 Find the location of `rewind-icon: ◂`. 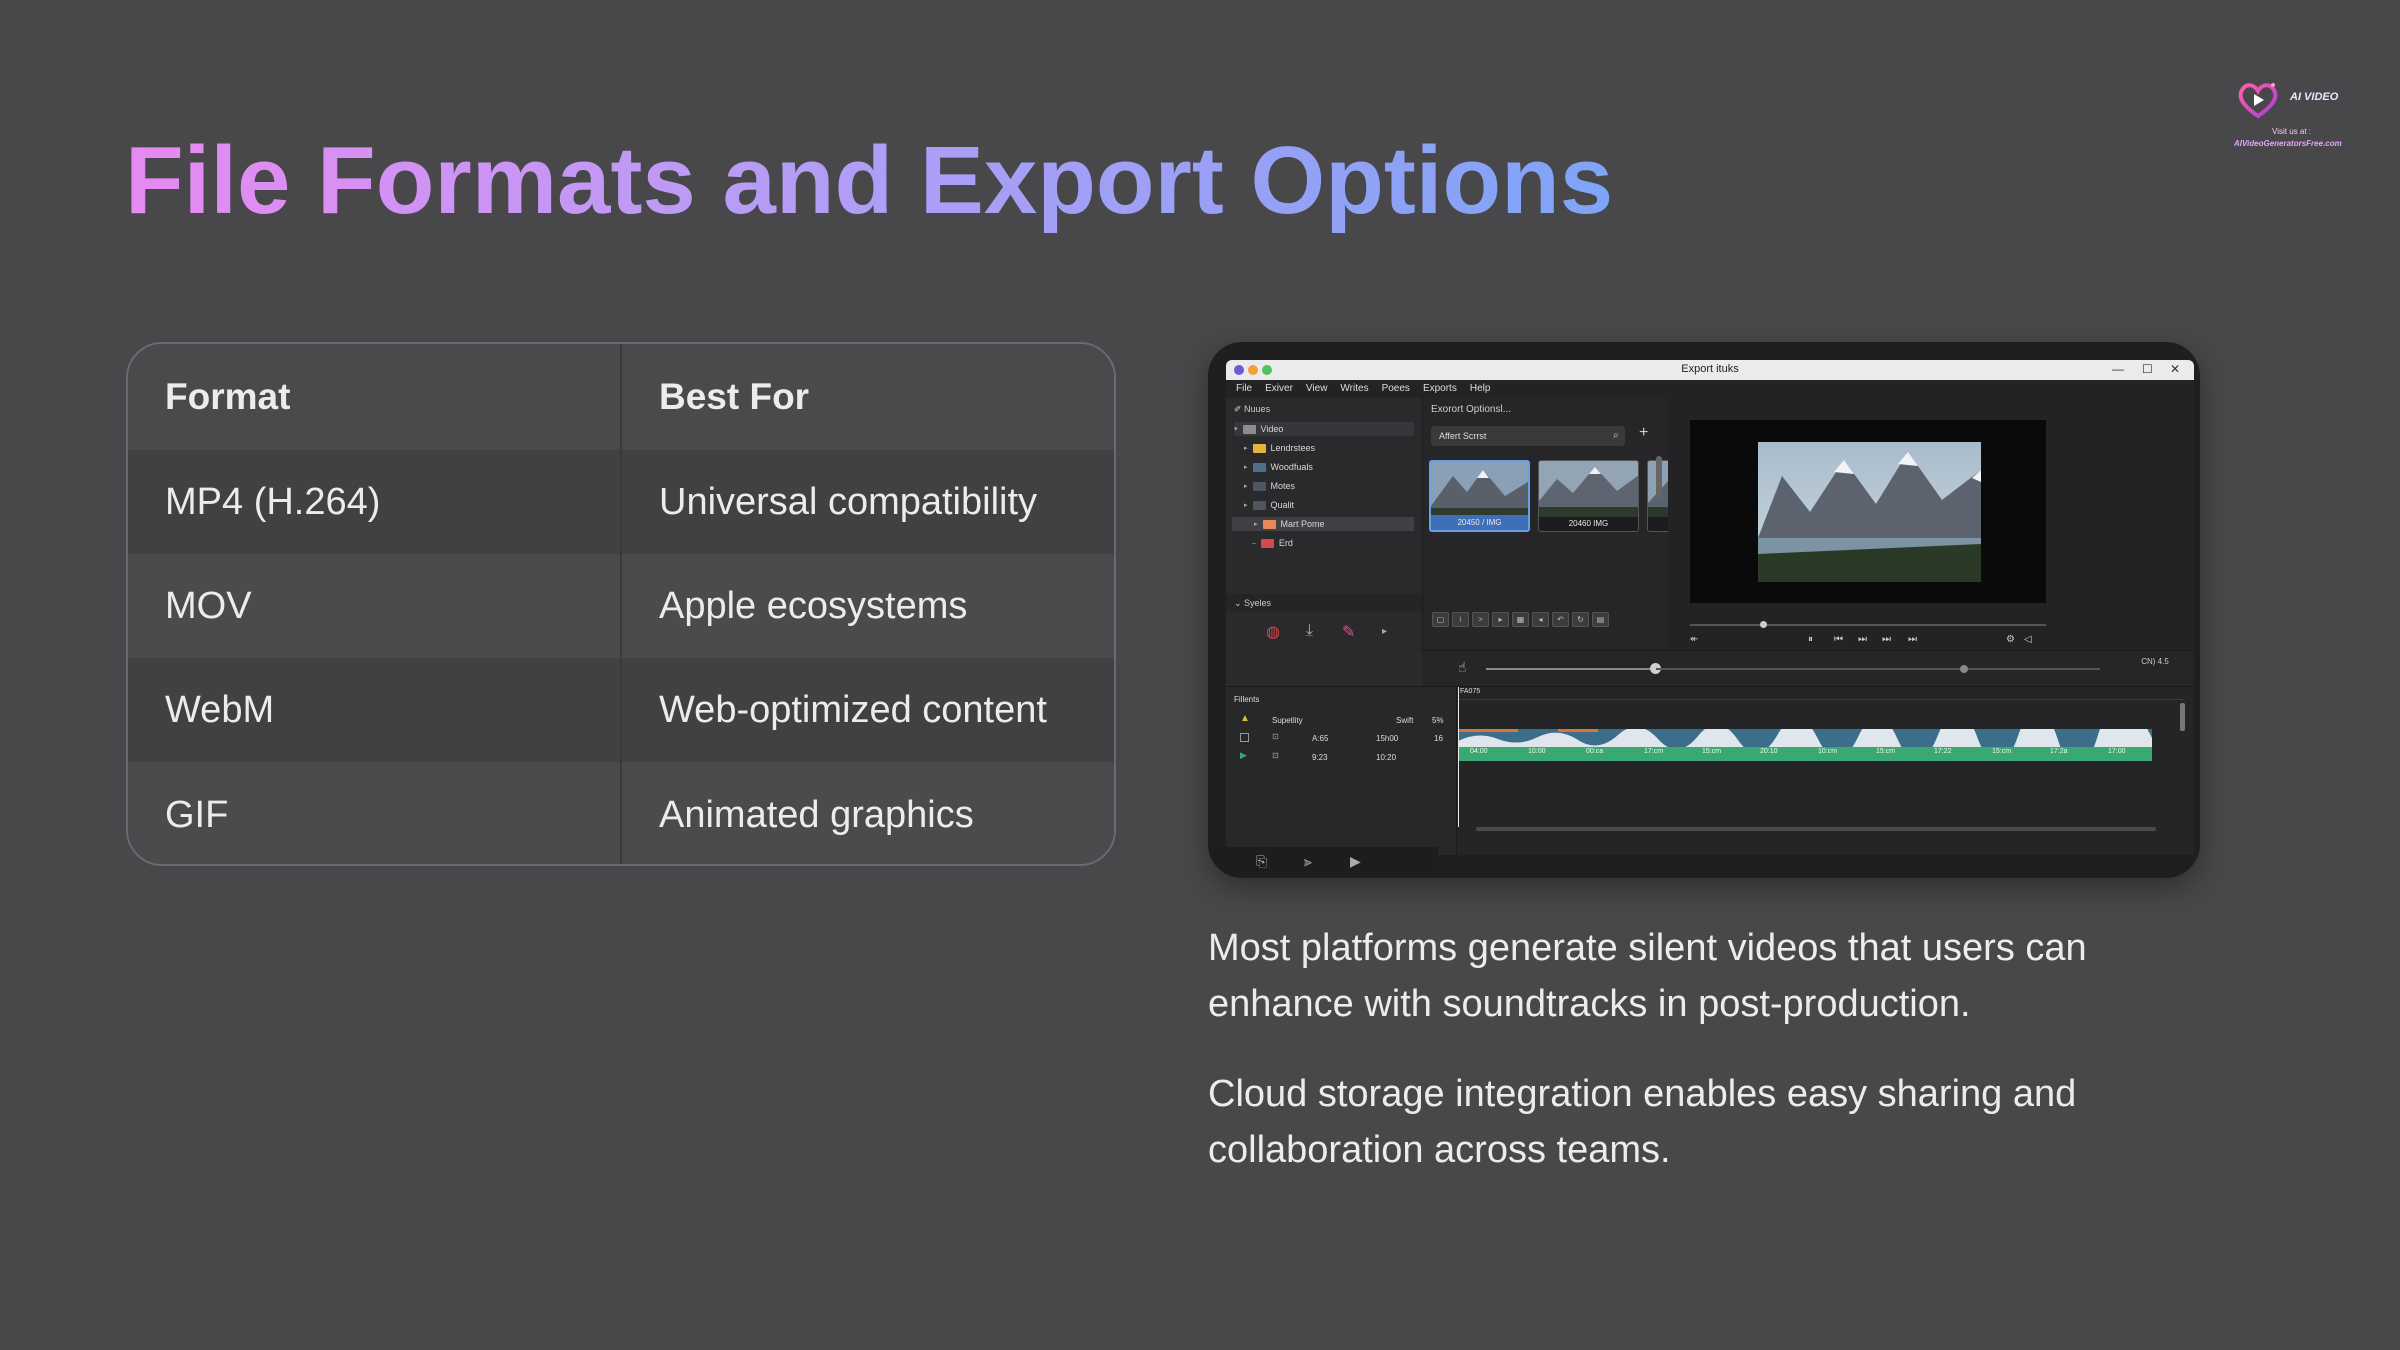

rewind-icon: ◂ is located at coordinates (1540, 619).